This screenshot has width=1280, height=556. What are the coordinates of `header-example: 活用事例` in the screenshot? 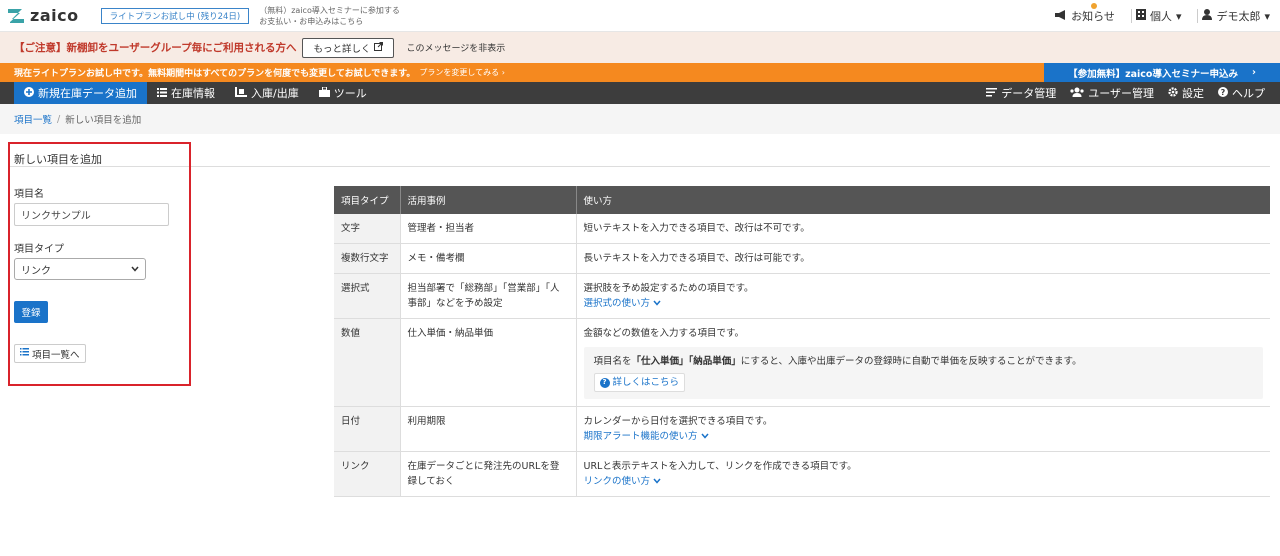 It's located at (488, 200).